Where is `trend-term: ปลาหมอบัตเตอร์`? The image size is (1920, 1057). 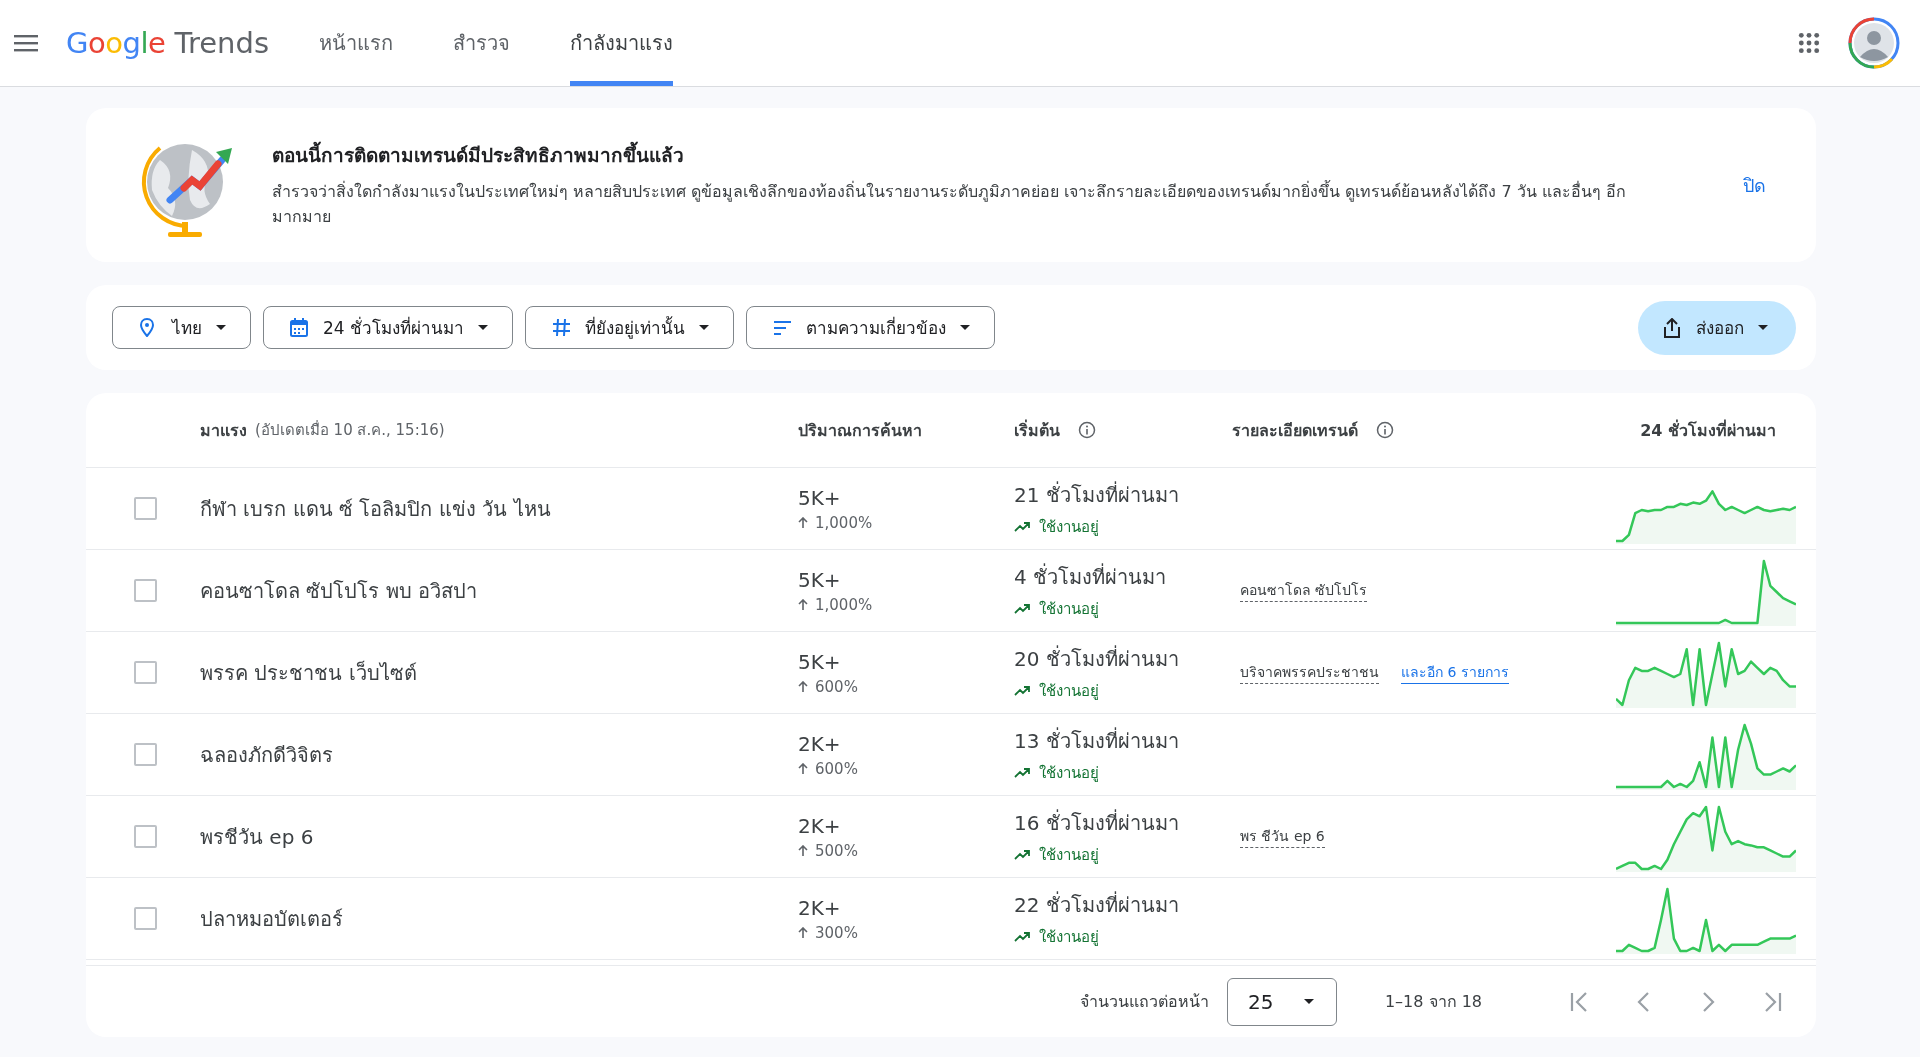 trend-term: ปลาหมอบัตเตอร์ is located at coordinates (271, 918).